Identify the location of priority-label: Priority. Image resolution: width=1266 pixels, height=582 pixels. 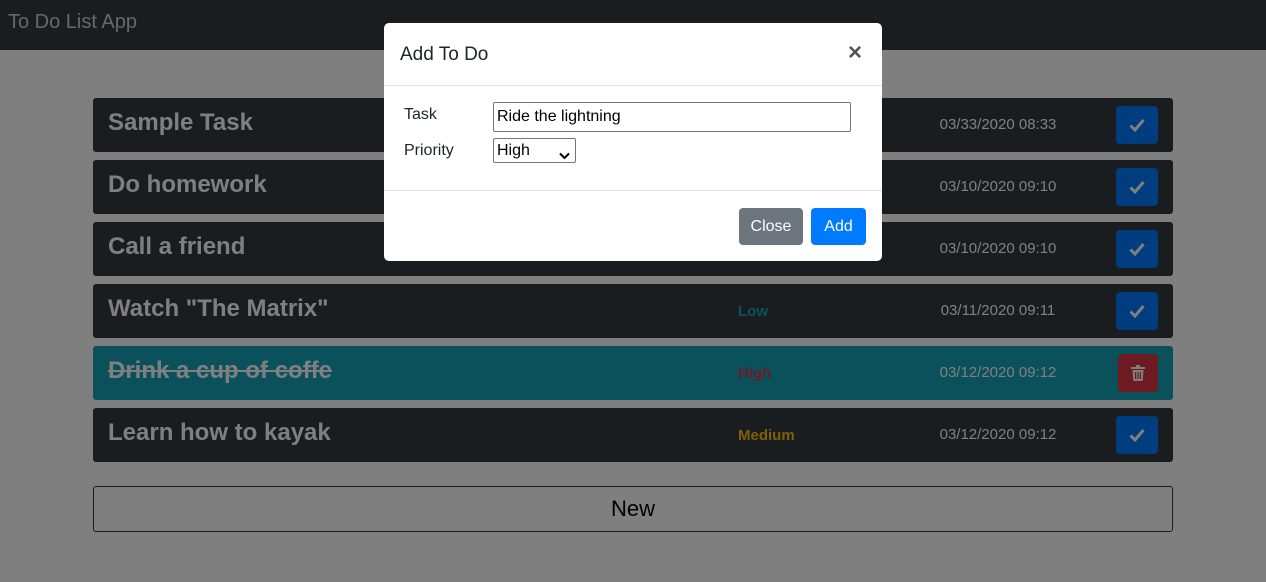
(429, 150).